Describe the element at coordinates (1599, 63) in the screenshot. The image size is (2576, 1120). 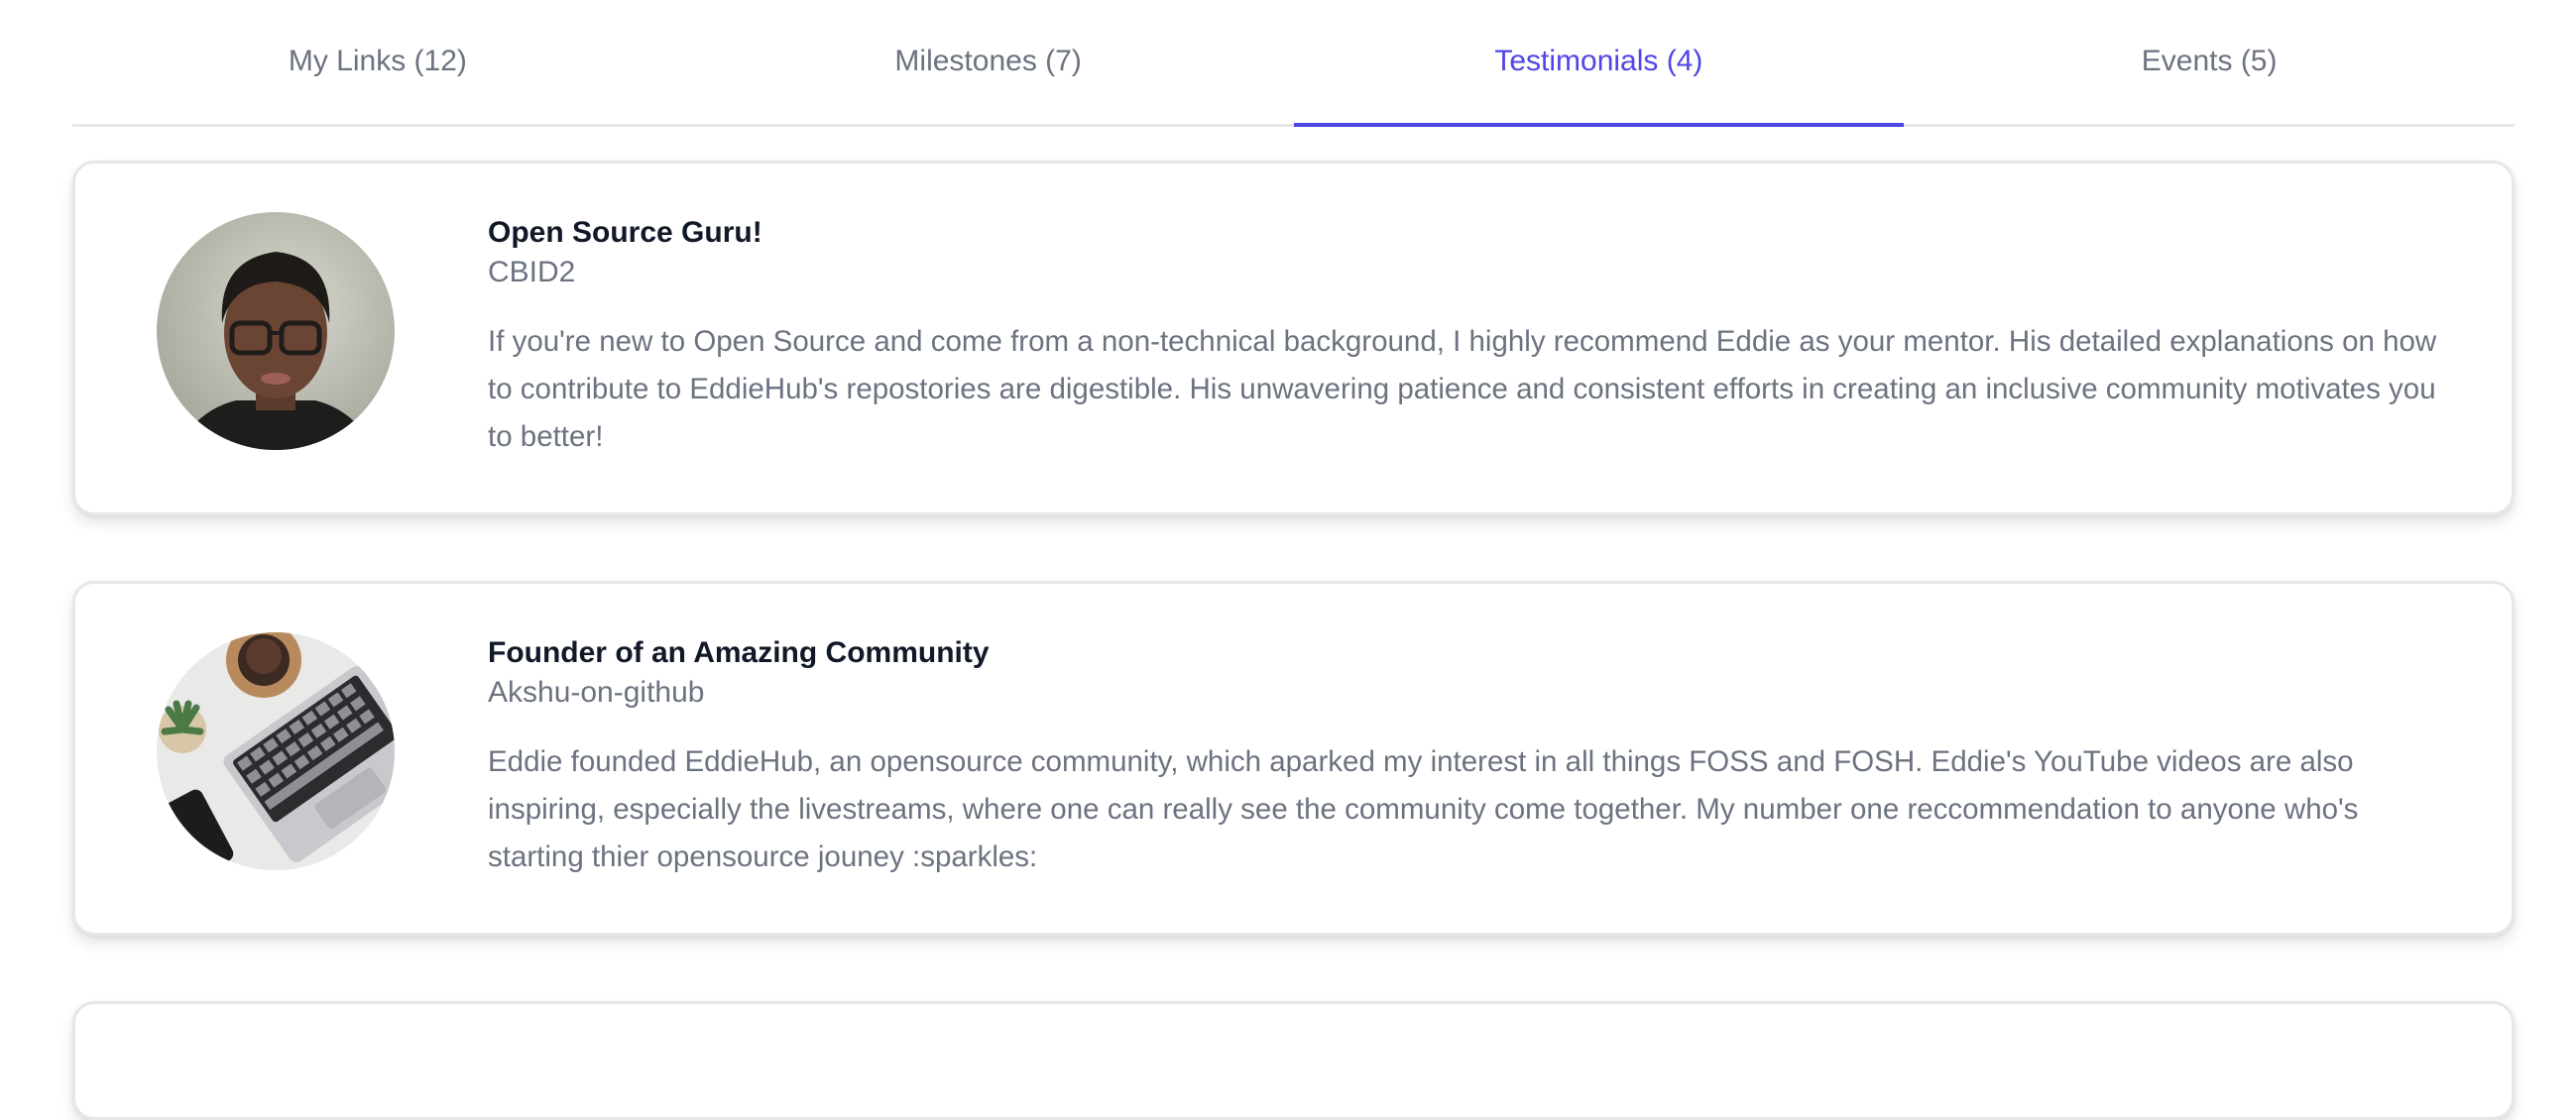
I see `tab-testimonials: Testimonials (4)` at that location.